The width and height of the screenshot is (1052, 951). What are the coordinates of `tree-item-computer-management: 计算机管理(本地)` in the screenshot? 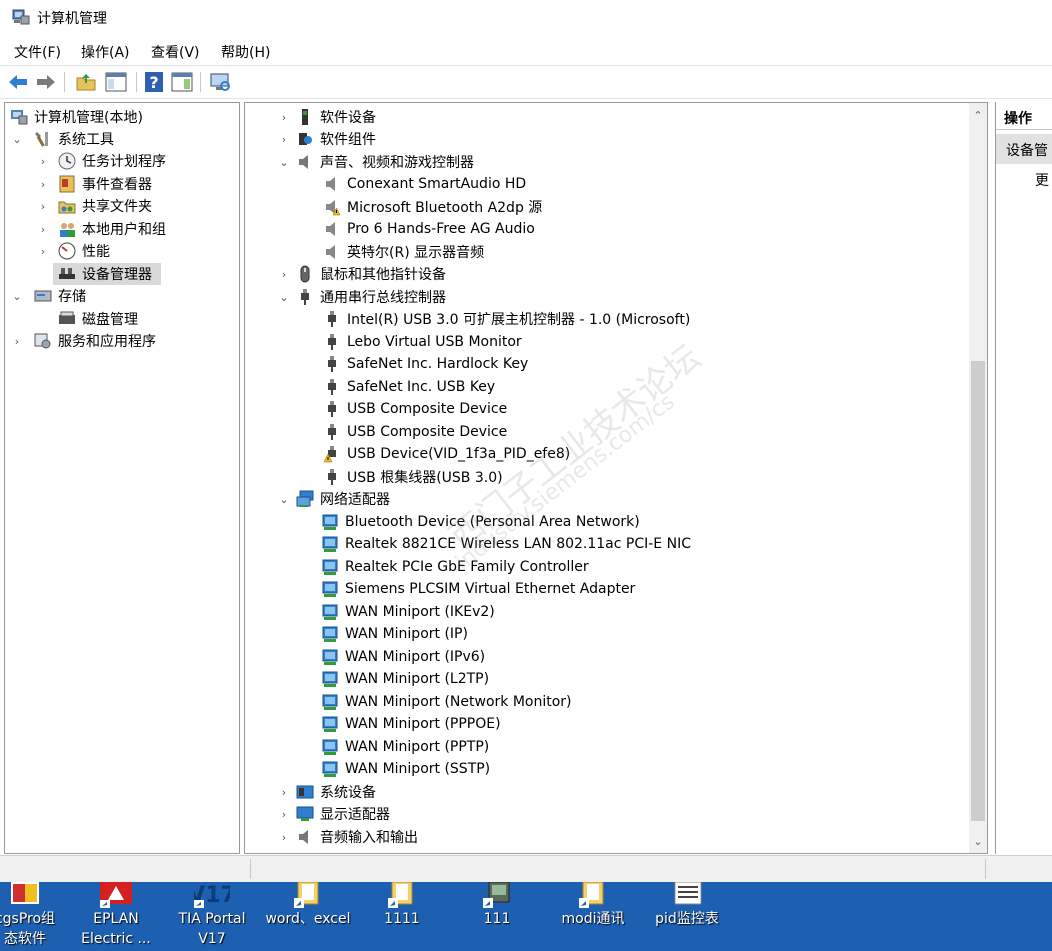 It's located at (76, 117).